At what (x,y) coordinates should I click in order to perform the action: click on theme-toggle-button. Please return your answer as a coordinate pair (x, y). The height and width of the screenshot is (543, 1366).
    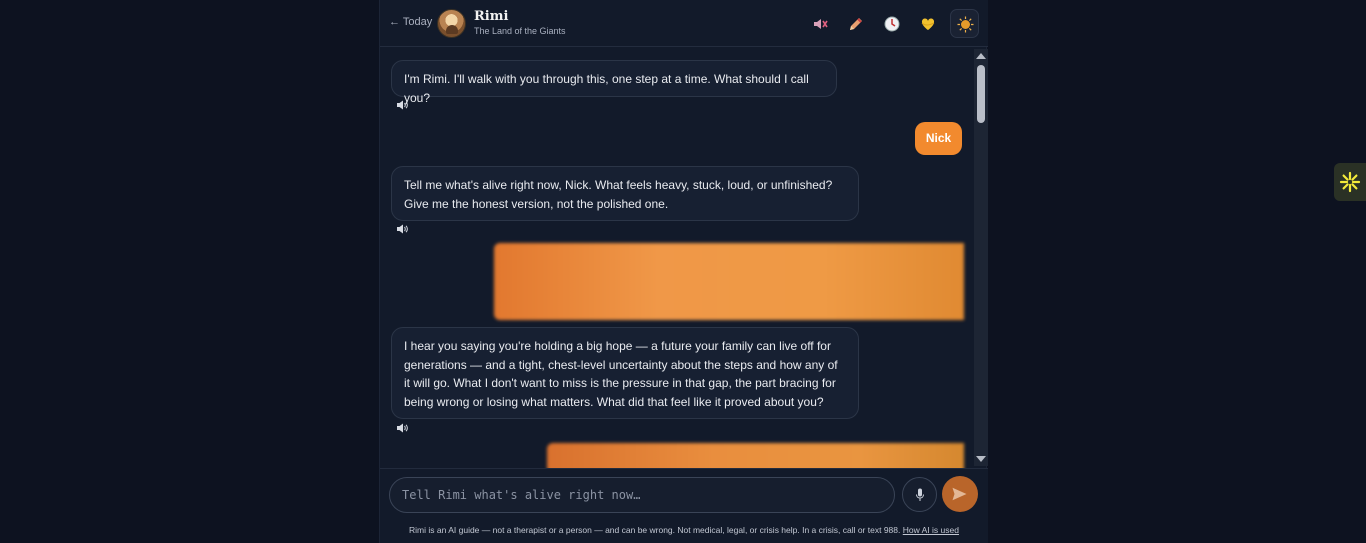
    Looking at the image, I should click on (964, 23).